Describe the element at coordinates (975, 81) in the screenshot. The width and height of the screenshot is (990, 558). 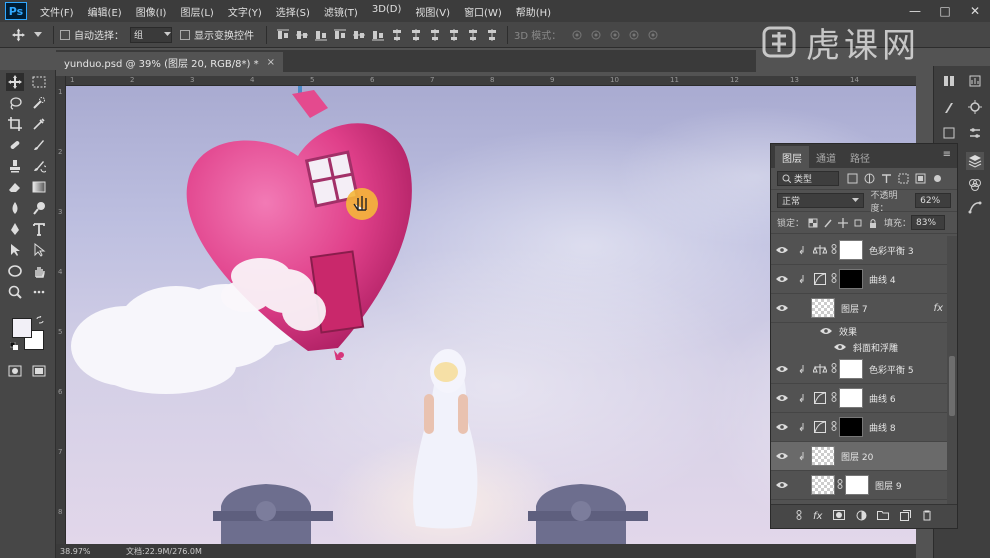
I see `histogram-panel-icon` at that location.